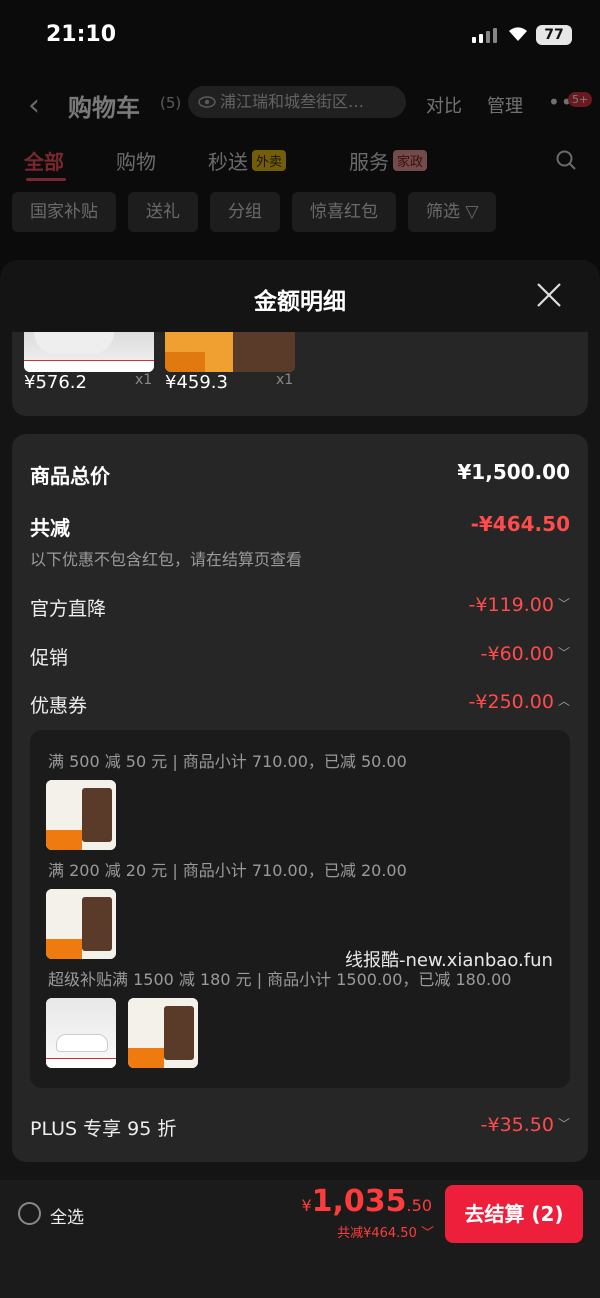 The image size is (600, 1298). What do you see at coordinates (269, 160) in the screenshot?
I see `takeout-tag: 外卖` at bounding box center [269, 160].